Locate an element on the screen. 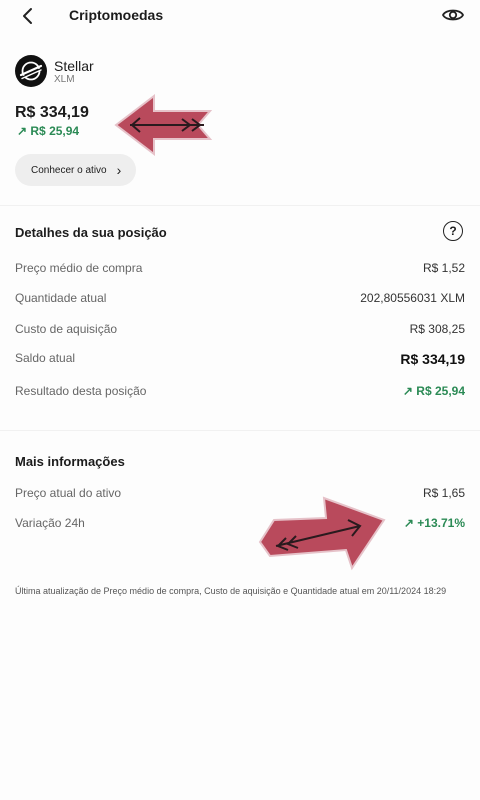  row-label: Resultado desta posição is located at coordinates (81, 391).